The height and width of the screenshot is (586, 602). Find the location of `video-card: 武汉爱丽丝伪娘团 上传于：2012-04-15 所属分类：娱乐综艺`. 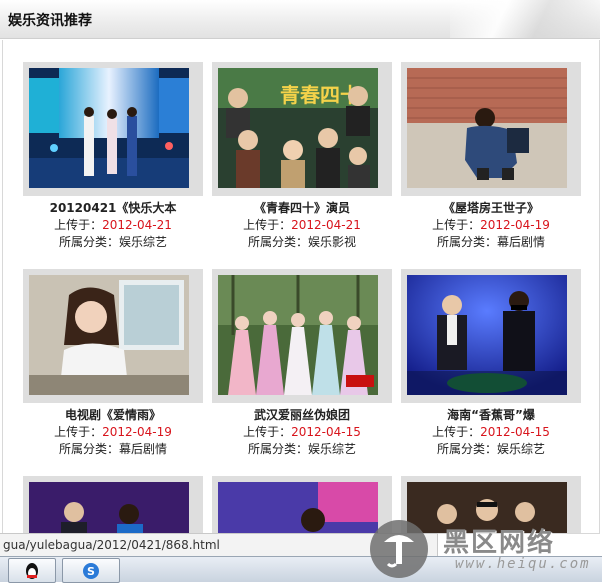

video-card: 武汉爱丽丝伪娘团 上传于：2012-04-15 所属分类：娱乐综艺 is located at coordinates (302, 369).